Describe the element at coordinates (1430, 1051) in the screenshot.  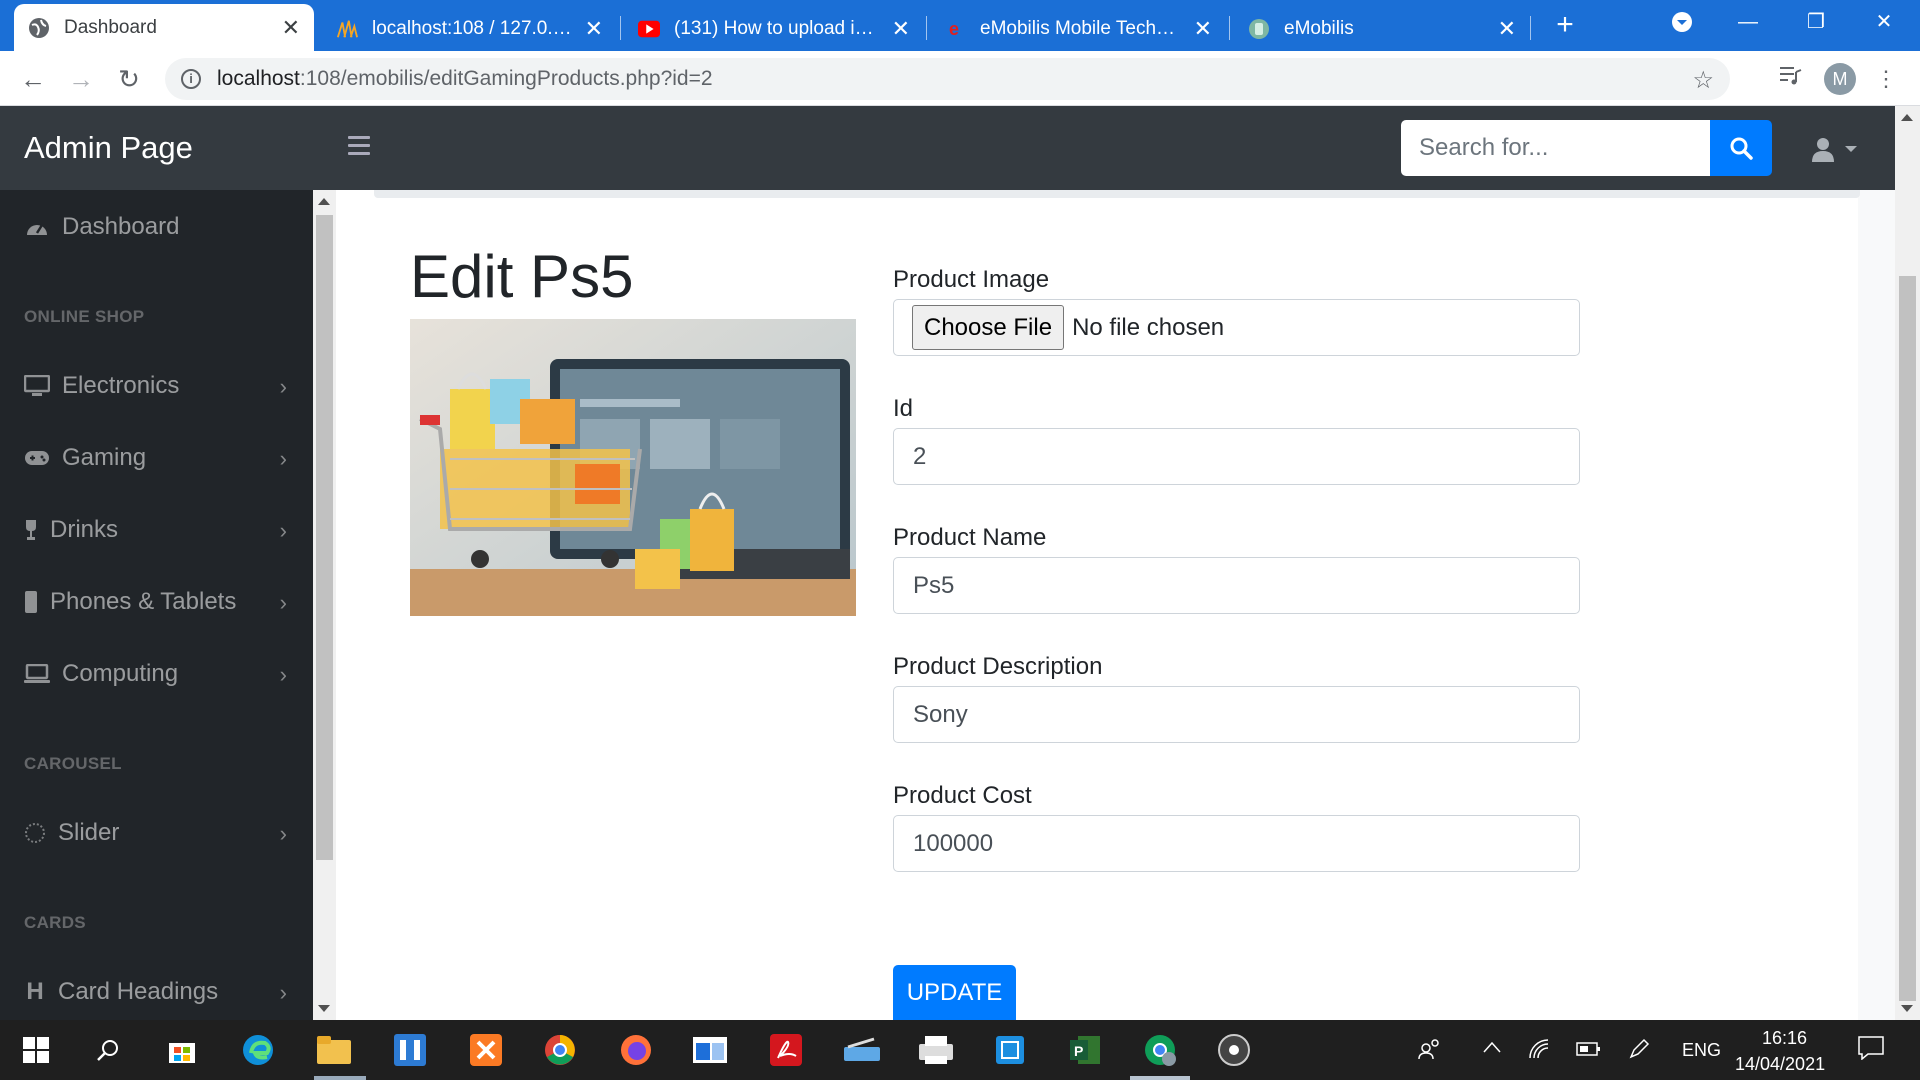
I see `people-icon` at that location.